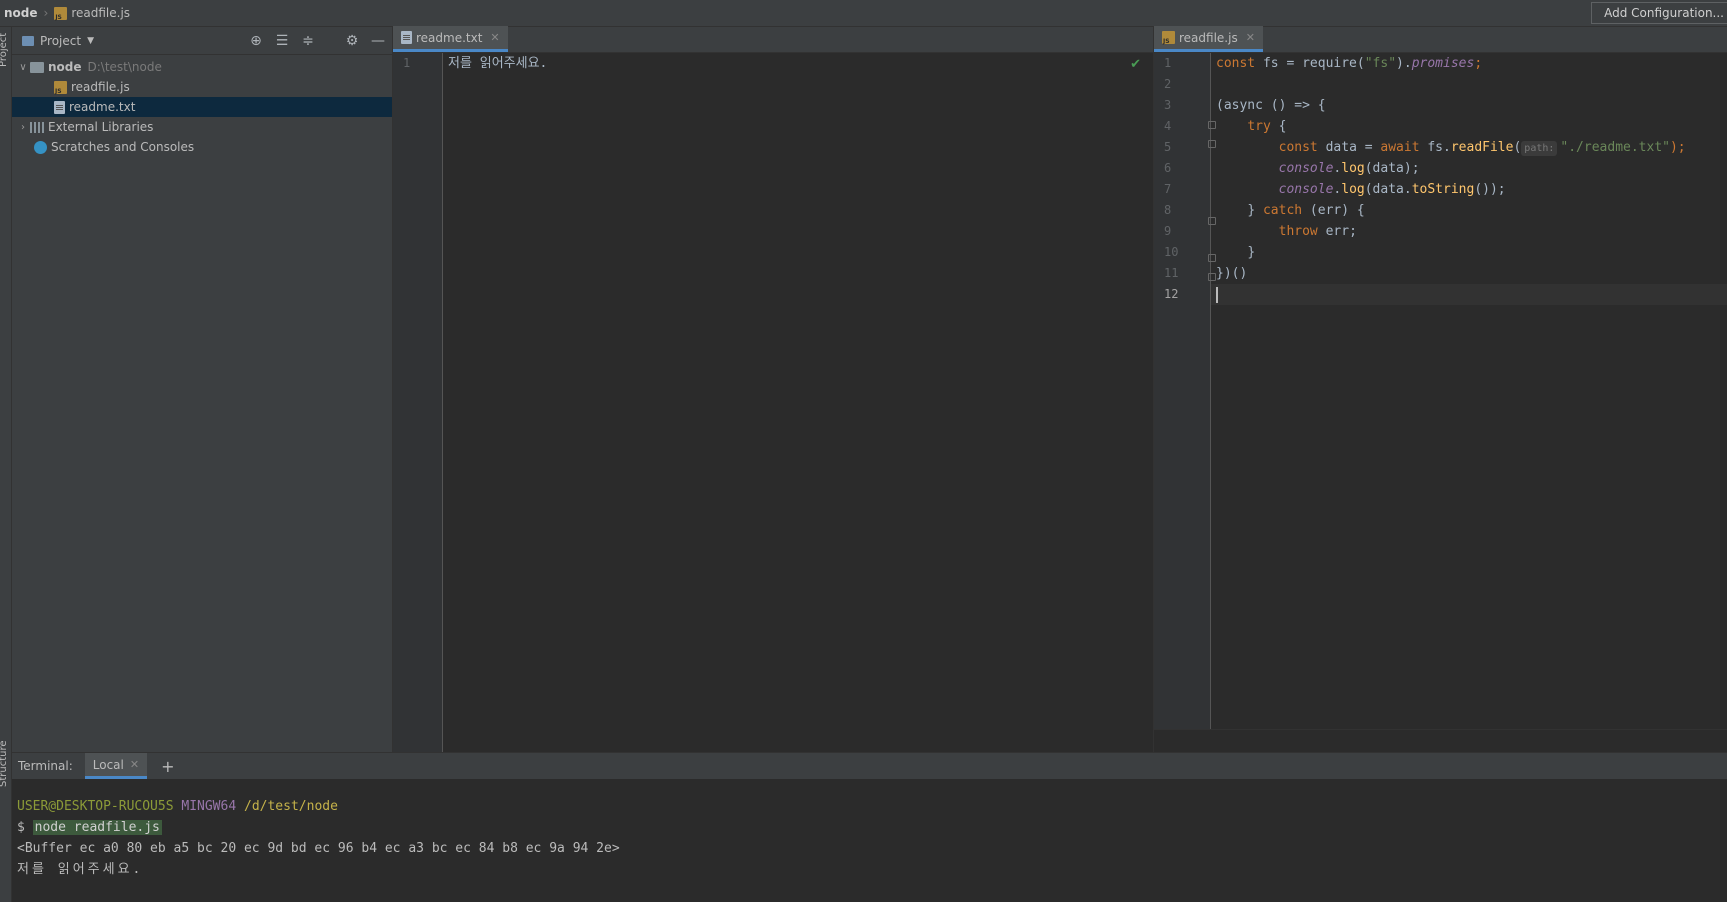  What do you see at coordinates (202, 147) in the screenshot?
I see `tree-item-scratches: Scratches and Consoles` at bounding box center [202, 147].